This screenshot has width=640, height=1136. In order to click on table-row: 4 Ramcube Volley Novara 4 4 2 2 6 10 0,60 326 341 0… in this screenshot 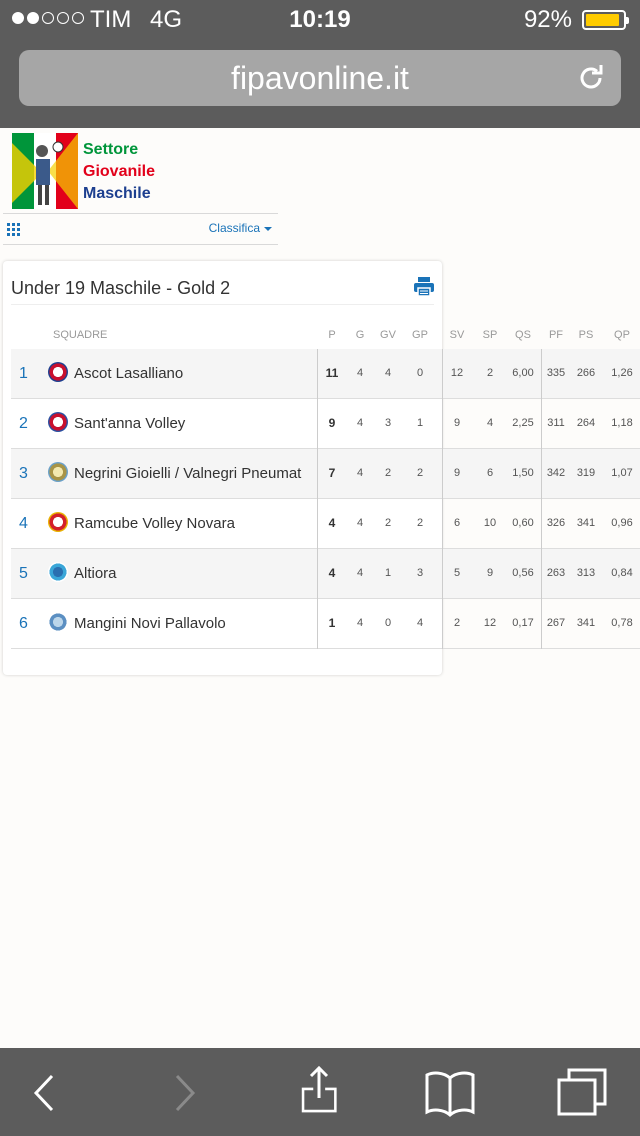, I will do `click(325, 524)`.